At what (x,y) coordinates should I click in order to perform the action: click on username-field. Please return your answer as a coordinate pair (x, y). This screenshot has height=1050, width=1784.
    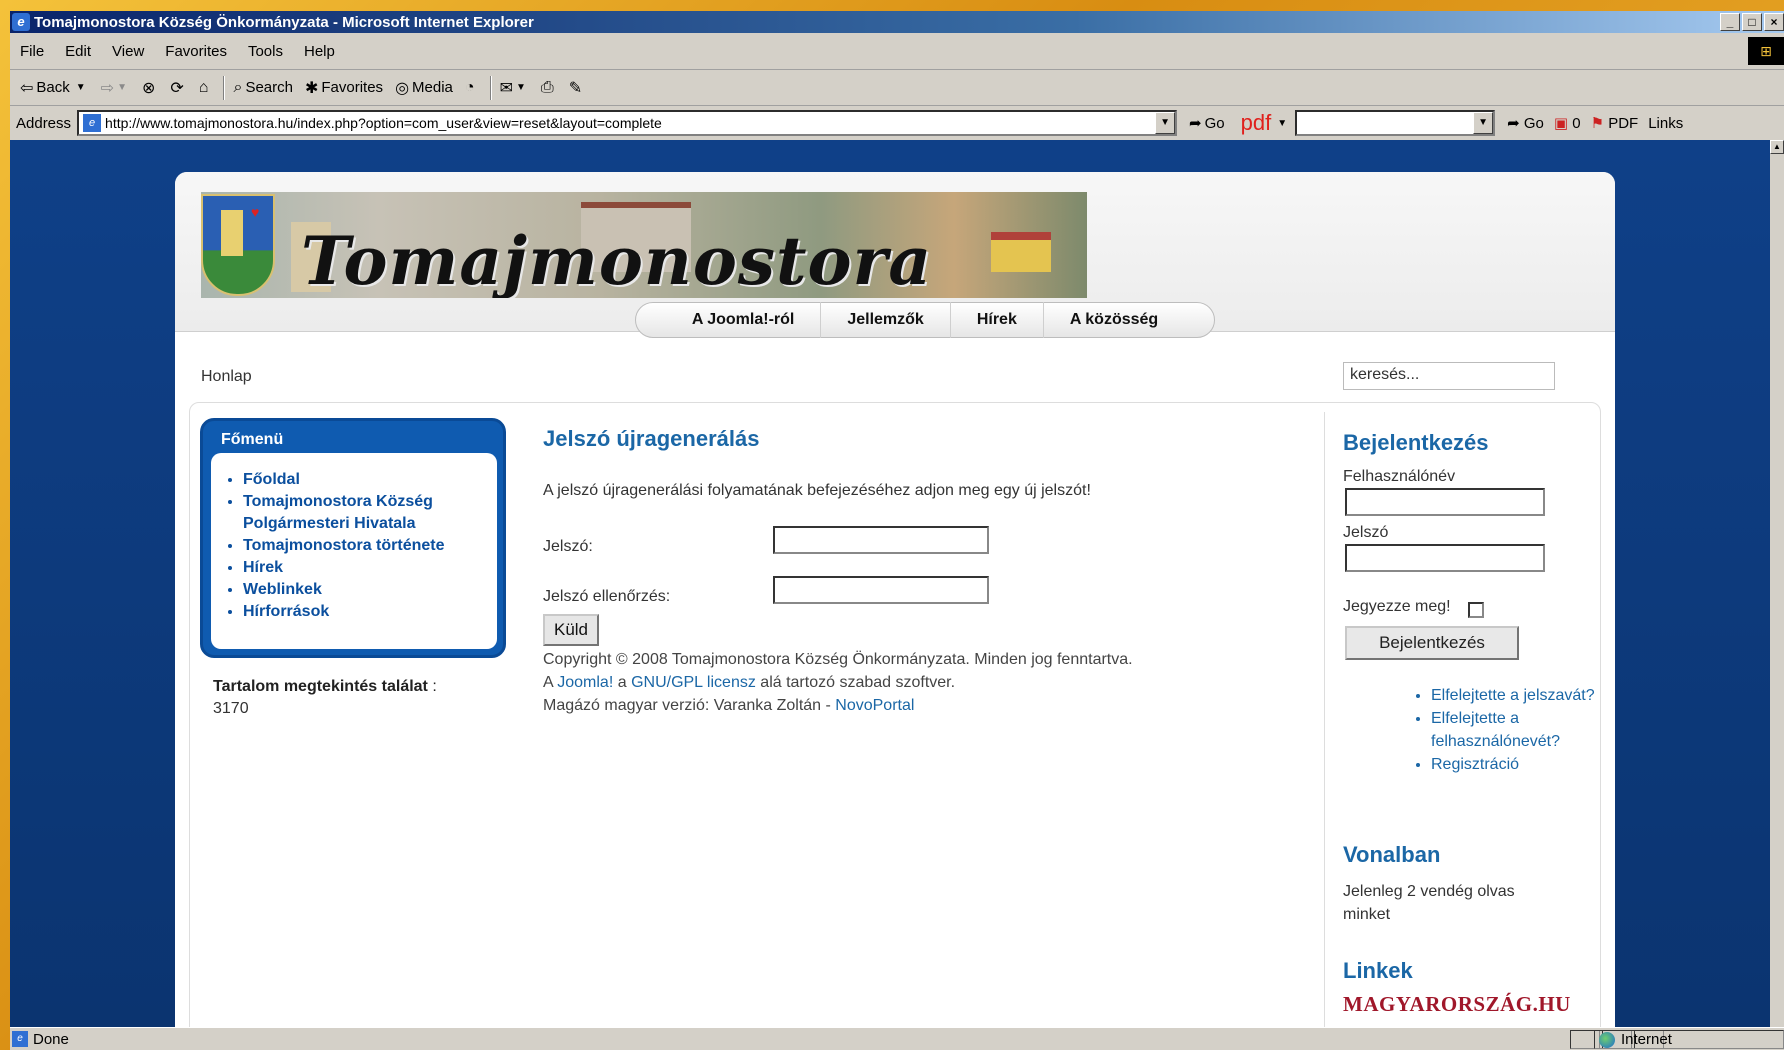
    Looking at the image, I should click on (1445, 502).